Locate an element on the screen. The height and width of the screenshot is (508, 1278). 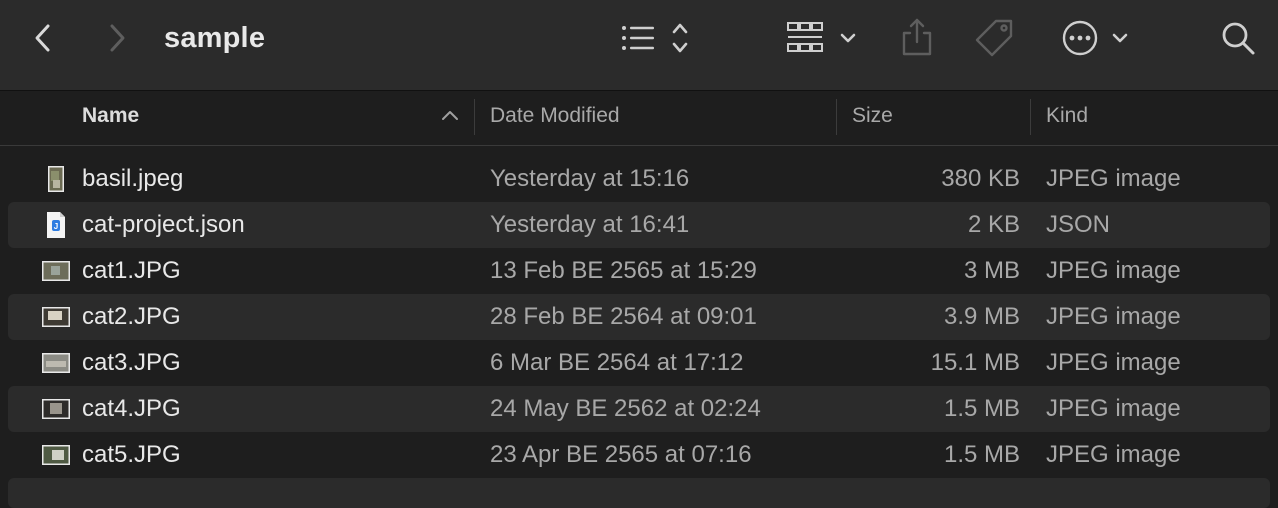
forward-button is located at coordinates (117, 38).